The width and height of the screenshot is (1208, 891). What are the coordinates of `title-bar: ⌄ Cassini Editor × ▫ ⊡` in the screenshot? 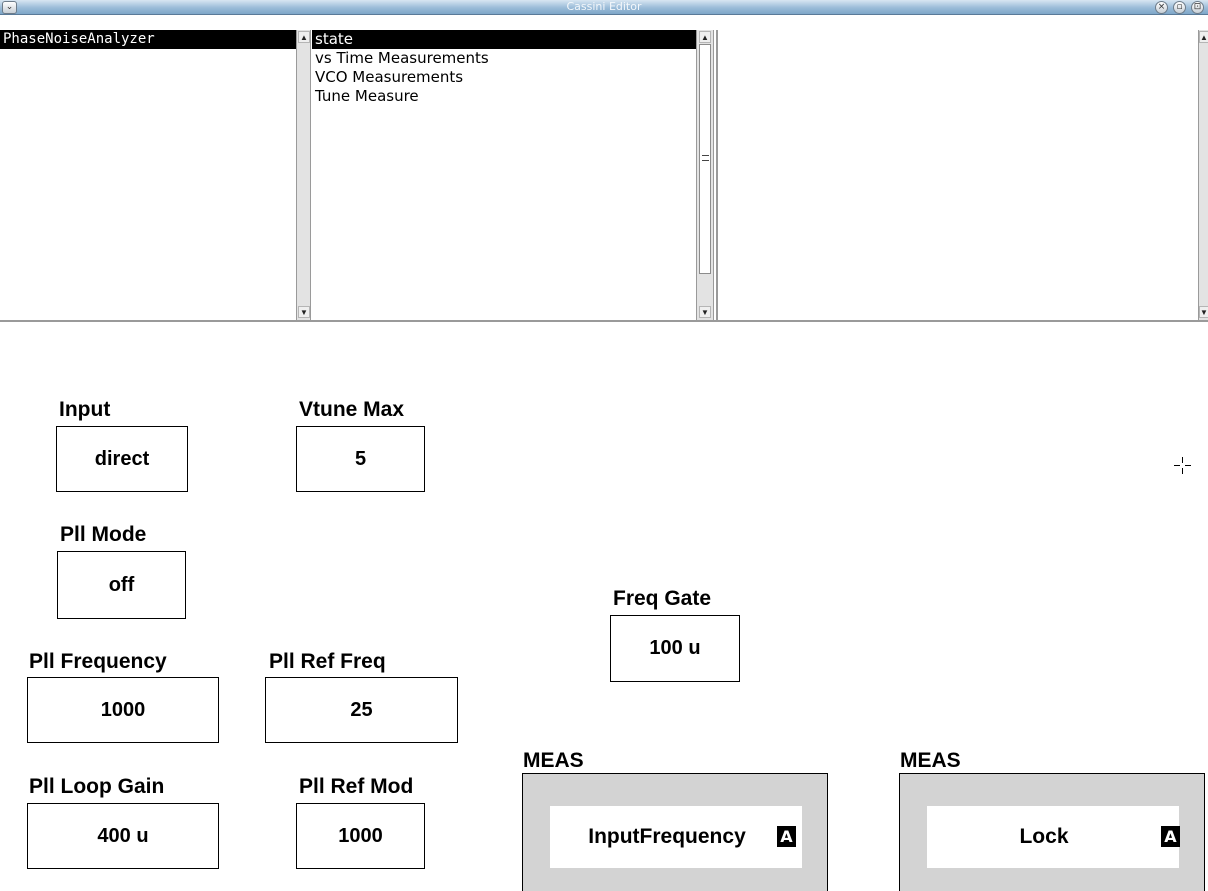 It's located at (604, 7).